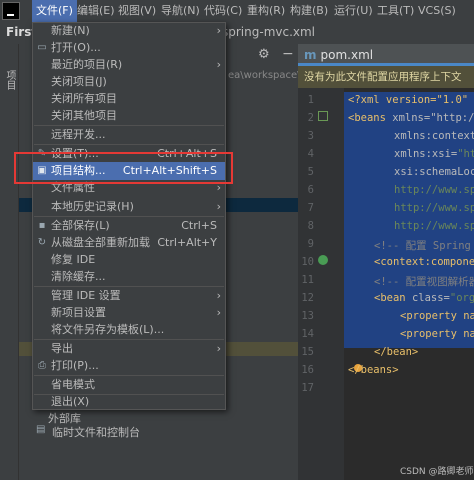 The height and width of the screenshot is (480, 474). I want to click on code-line: </bean>, so click(396, 352).